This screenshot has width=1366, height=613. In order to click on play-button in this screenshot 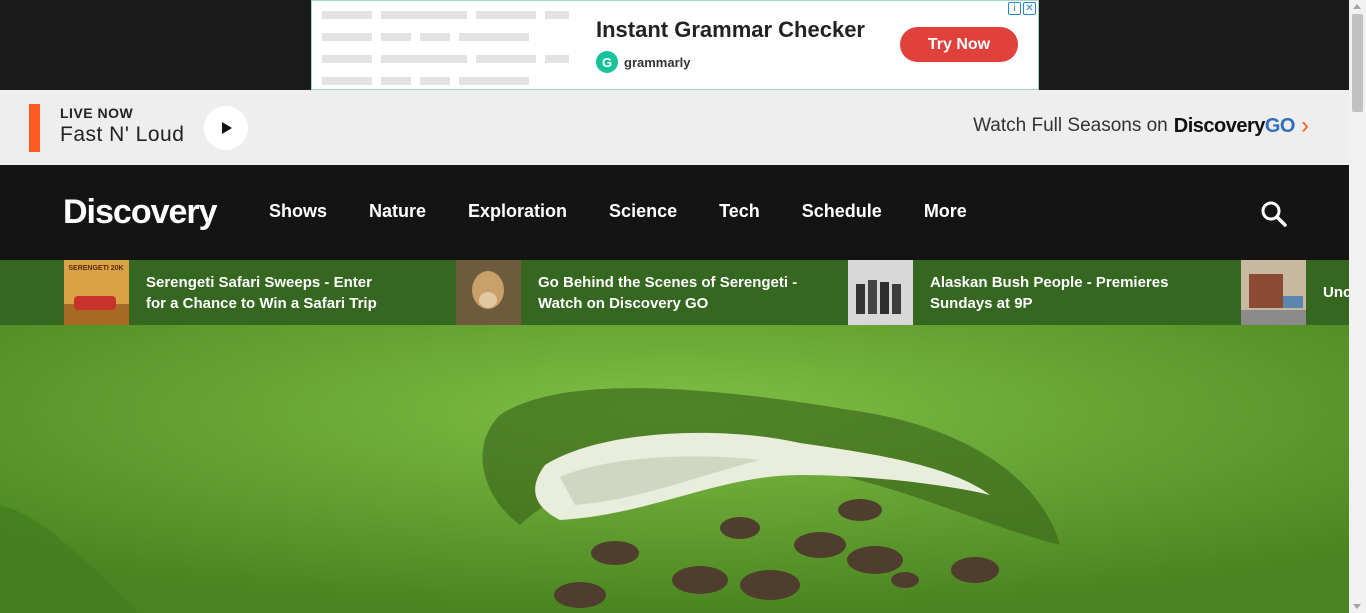, I will do `click(226, 128)`.